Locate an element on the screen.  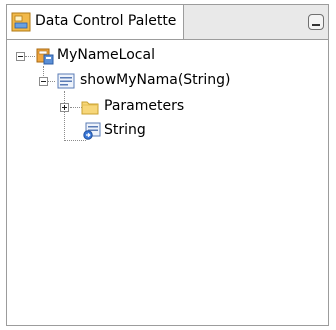
tab-data-control-palette: Data Control Palette is located at coordinates (95, 22).